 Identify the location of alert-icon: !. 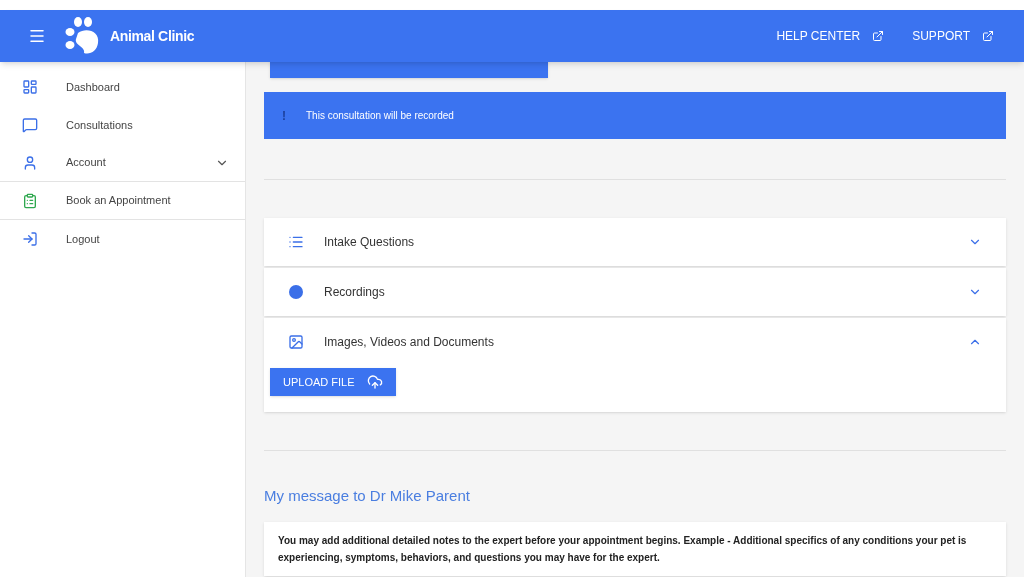
(284, 115).